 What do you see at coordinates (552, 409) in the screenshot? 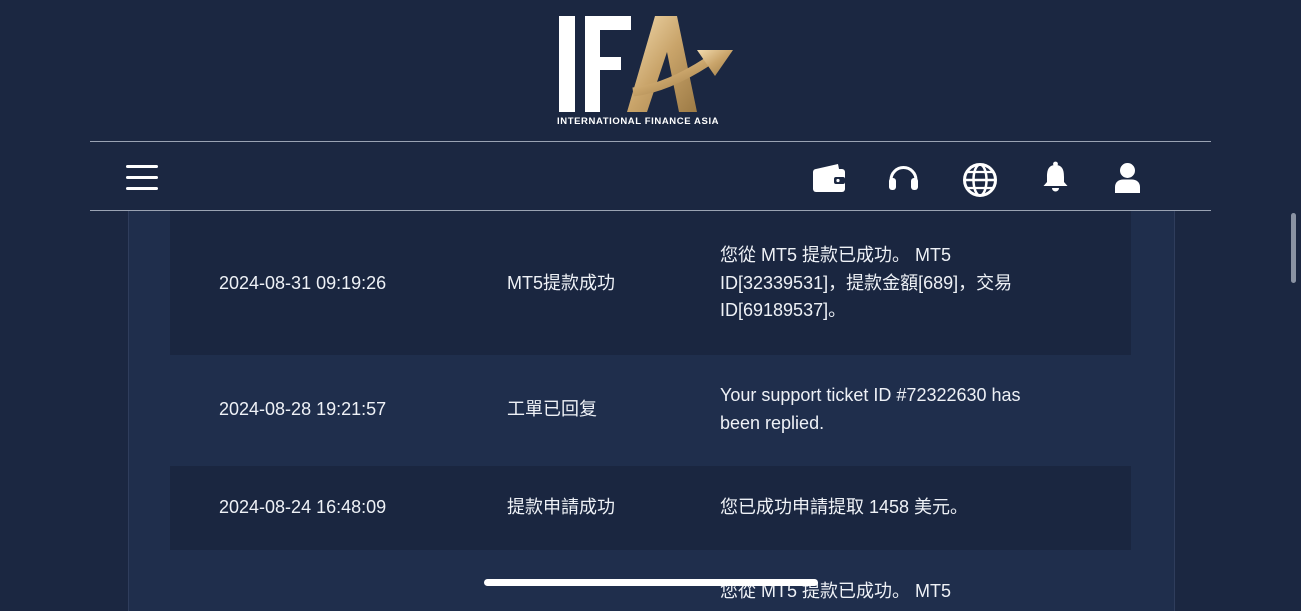
I see `notification-type: 工單已回复` at bounding box center [552, 409].